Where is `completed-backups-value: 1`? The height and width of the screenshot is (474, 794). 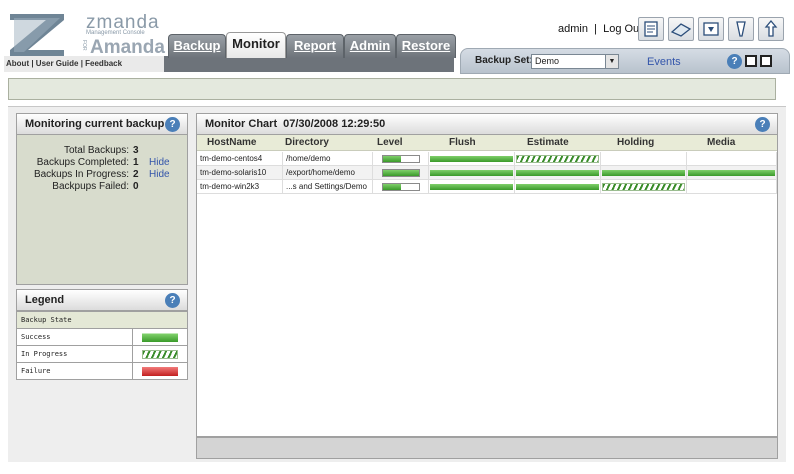 completed-backups-value: 1 is located at coordinates (136, 162).